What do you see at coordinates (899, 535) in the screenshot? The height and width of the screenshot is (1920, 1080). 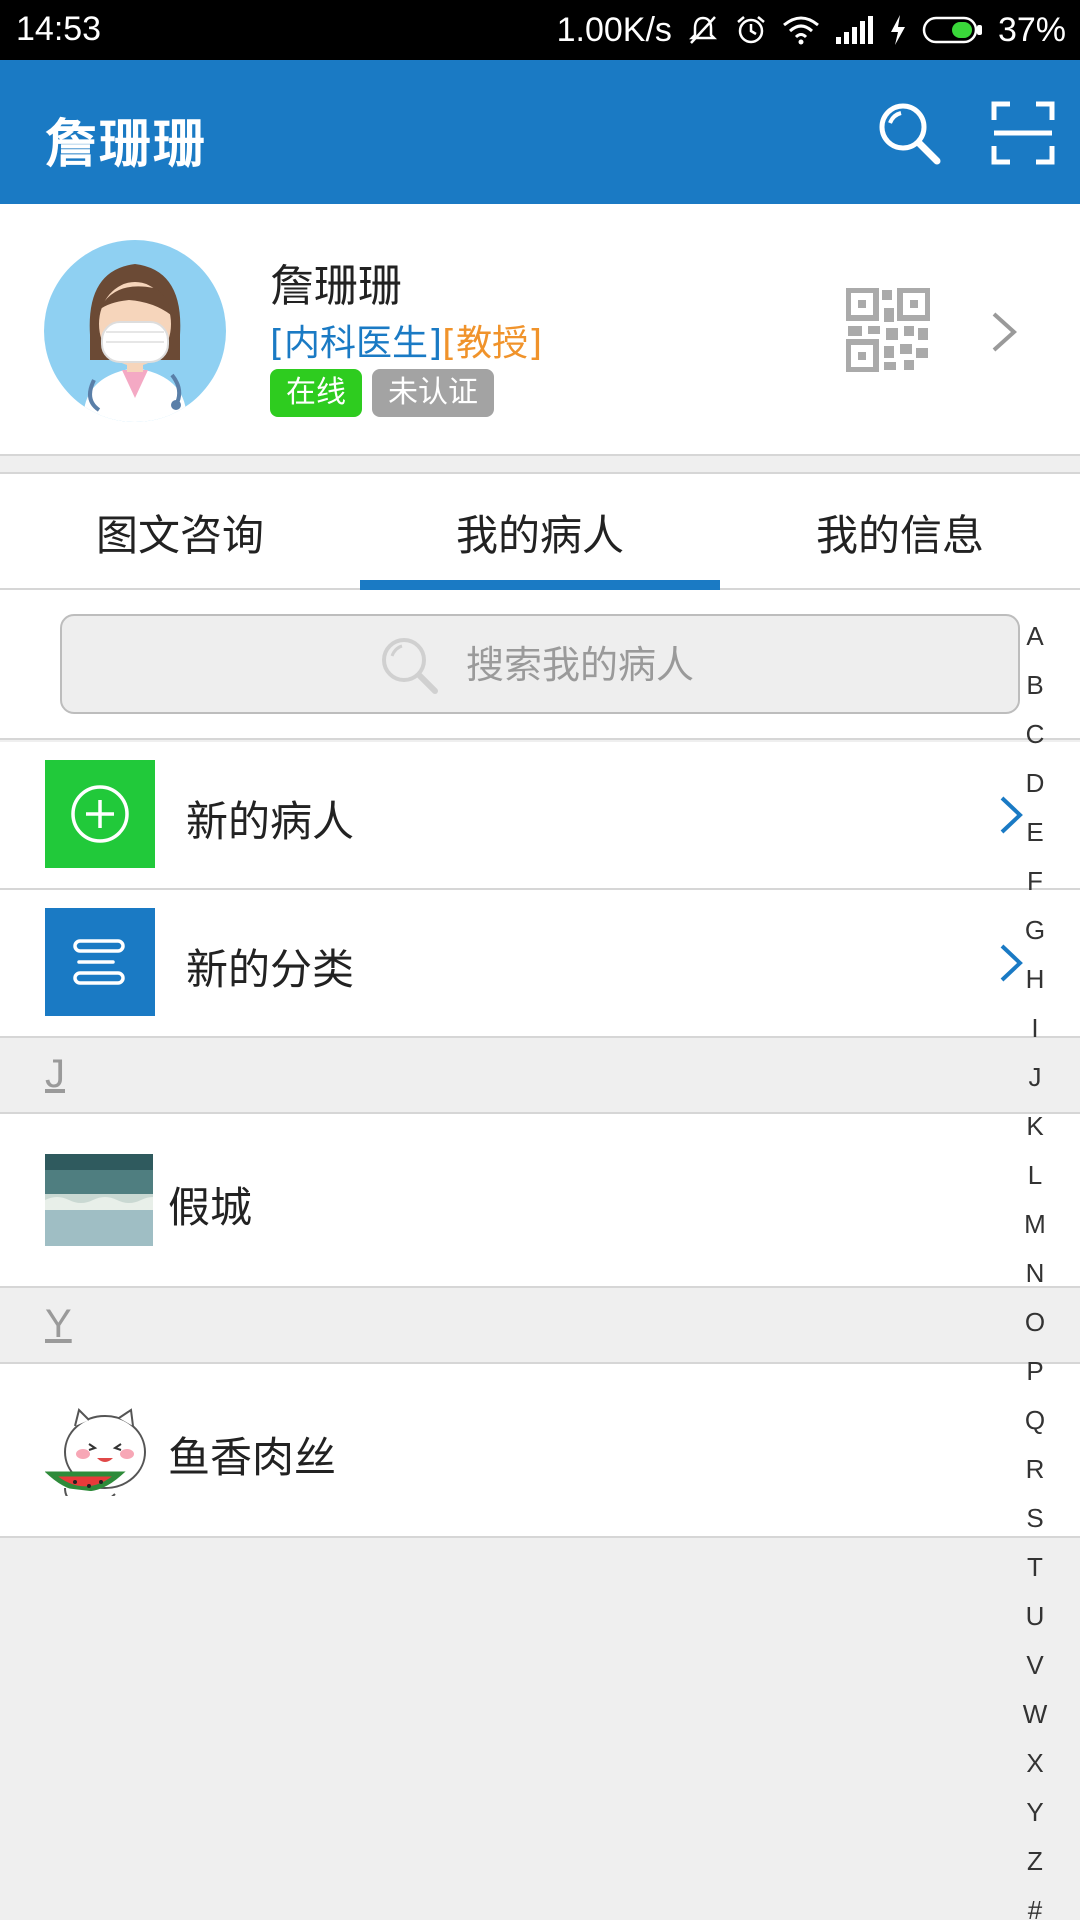 I see `tab-label: 我的信息` at bounding box center [899, 535].